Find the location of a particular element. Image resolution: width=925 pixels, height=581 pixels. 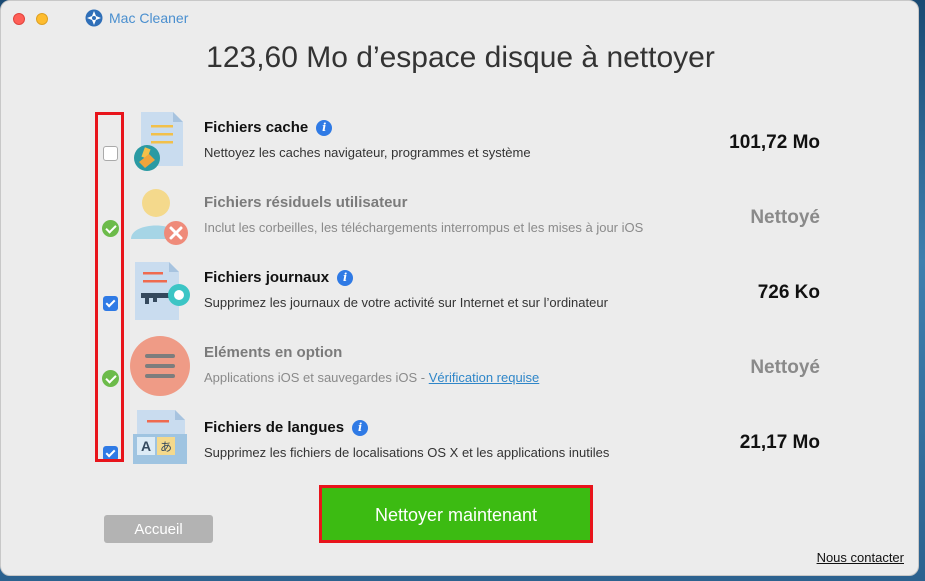

clean-button-highlight: Nettoyer maintenant is located at coordinates (456, 514).